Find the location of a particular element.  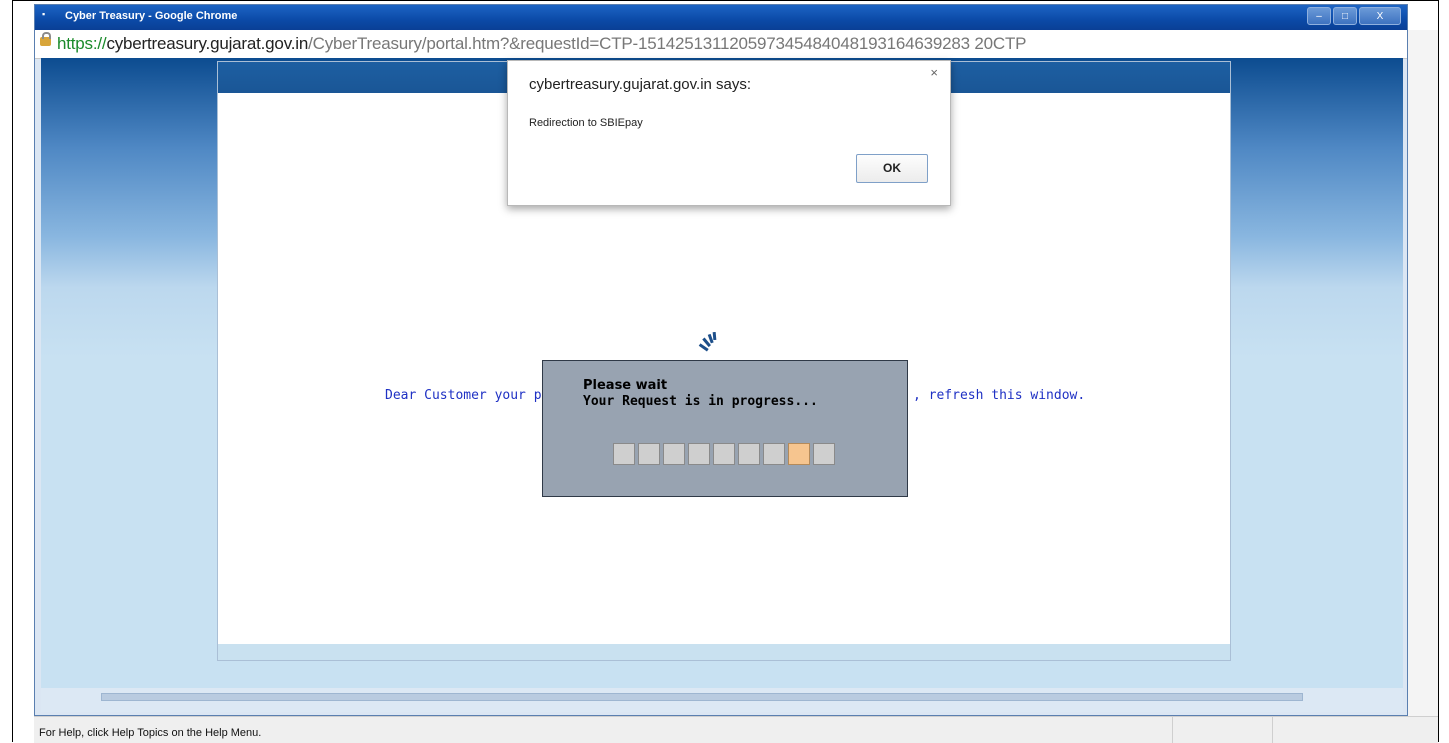

outer-scroll-strip is located at coordinates (1423, 373).